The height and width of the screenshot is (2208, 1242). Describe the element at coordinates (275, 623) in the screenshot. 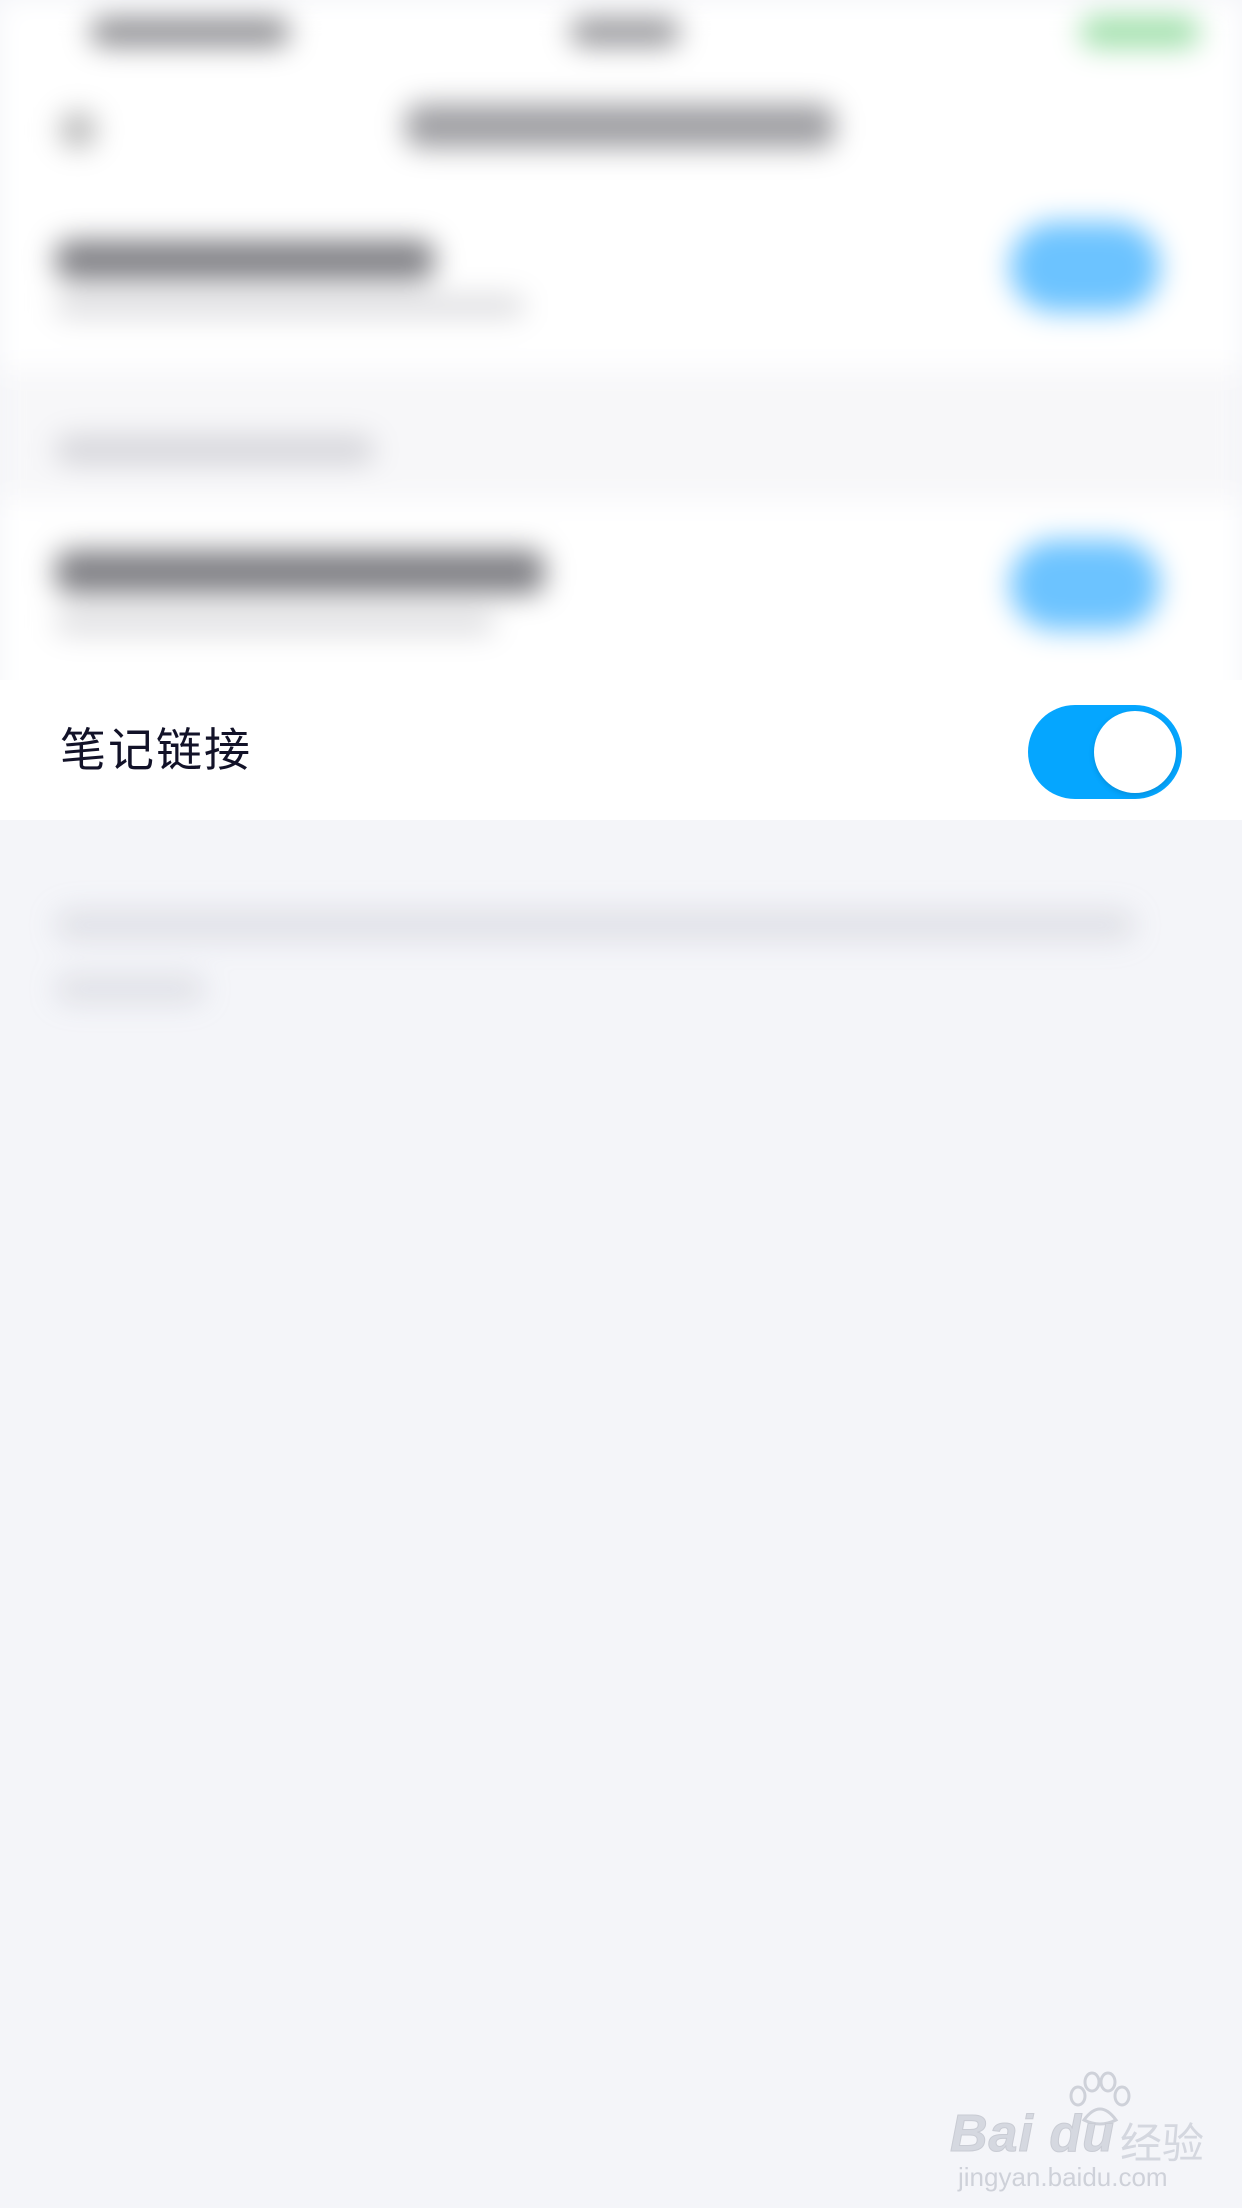

I see `blurred-setting-2-subtitle` at that location.